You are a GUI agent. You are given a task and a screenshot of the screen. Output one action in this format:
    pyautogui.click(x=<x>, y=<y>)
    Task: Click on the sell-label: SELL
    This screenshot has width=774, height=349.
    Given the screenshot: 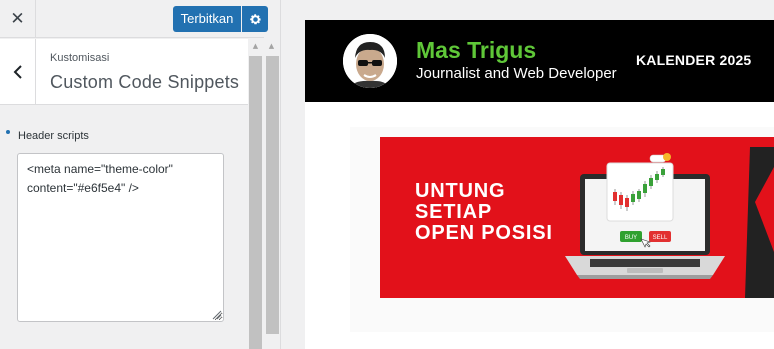 What is the action you would take?
    pyautogui.click(x=660, y=238)
    